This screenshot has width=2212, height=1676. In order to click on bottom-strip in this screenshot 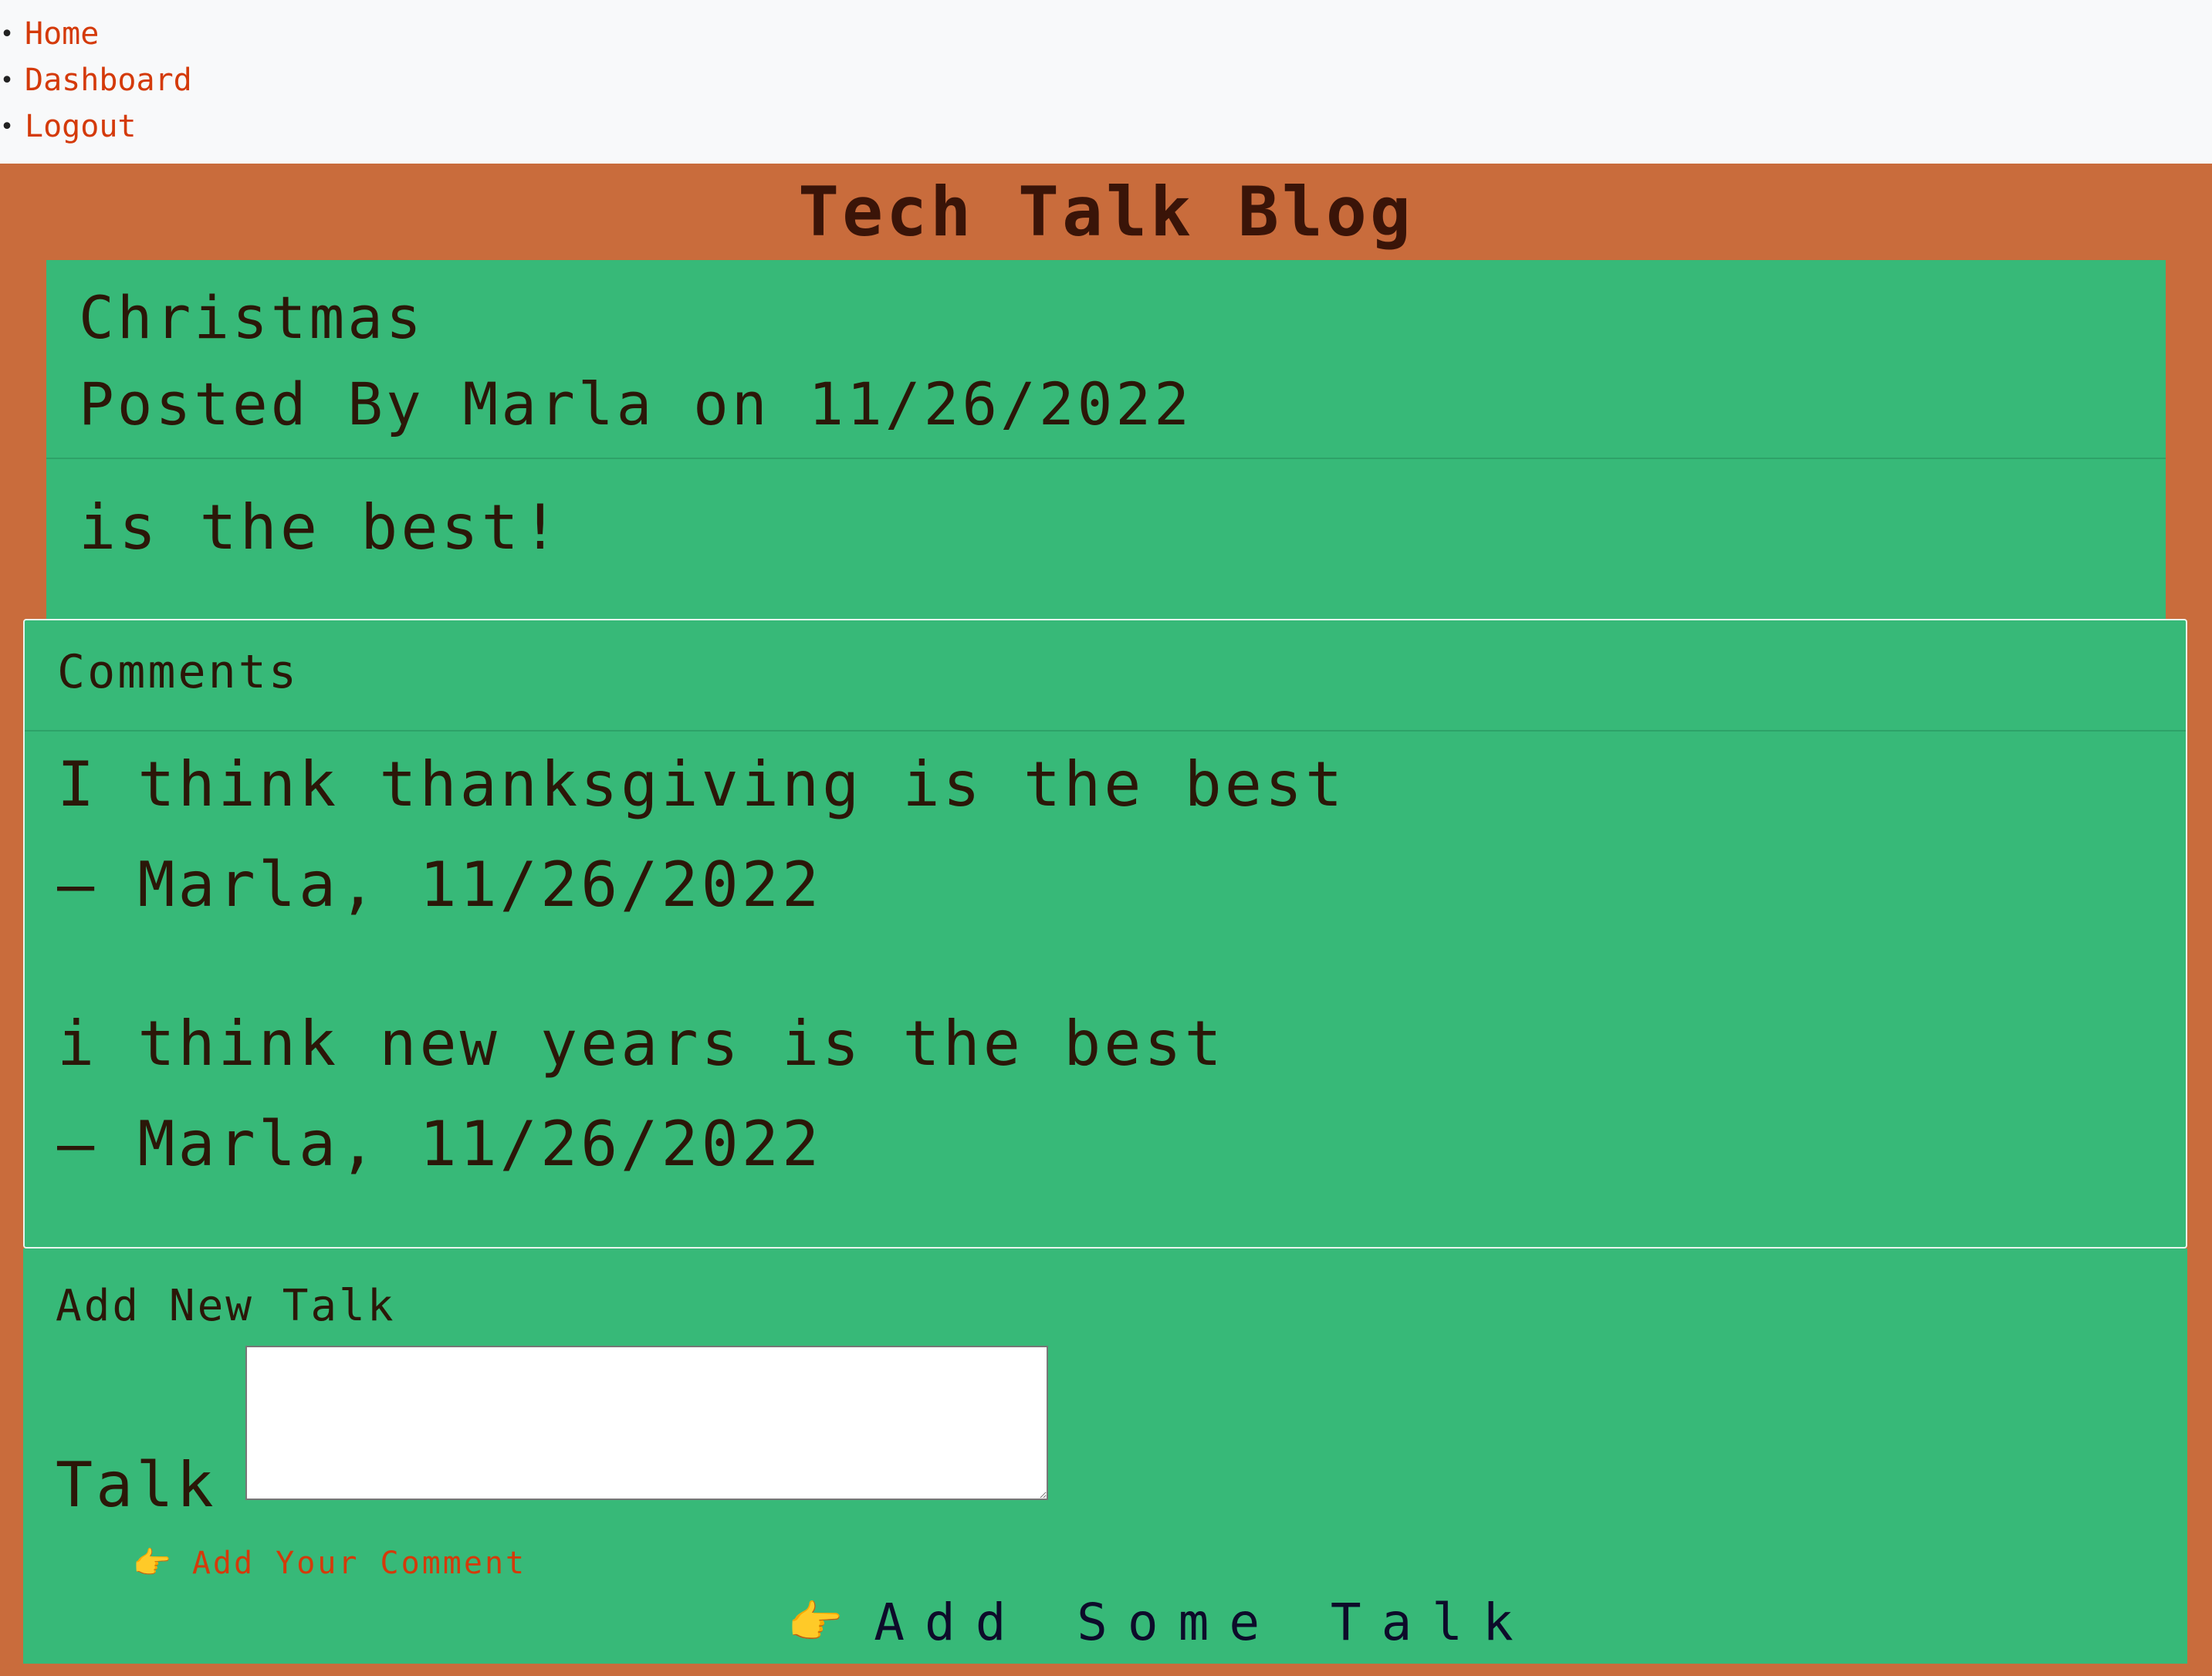, I will do `click(1106, 1670)`.